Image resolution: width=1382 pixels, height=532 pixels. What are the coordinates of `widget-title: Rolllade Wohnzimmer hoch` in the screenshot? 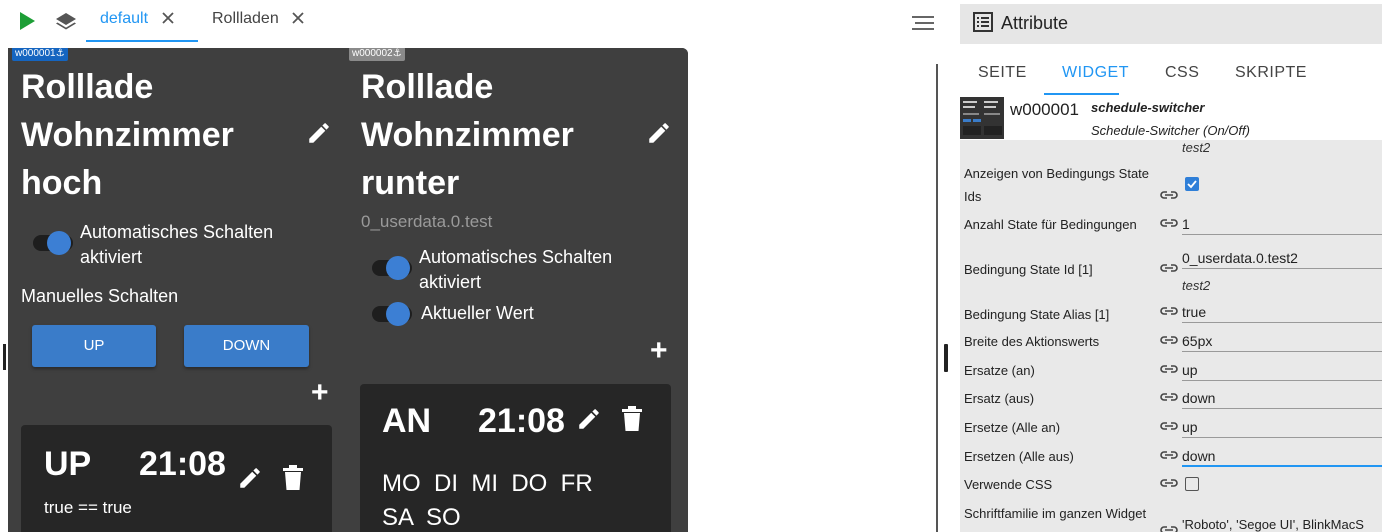 It's located at (161, 135).